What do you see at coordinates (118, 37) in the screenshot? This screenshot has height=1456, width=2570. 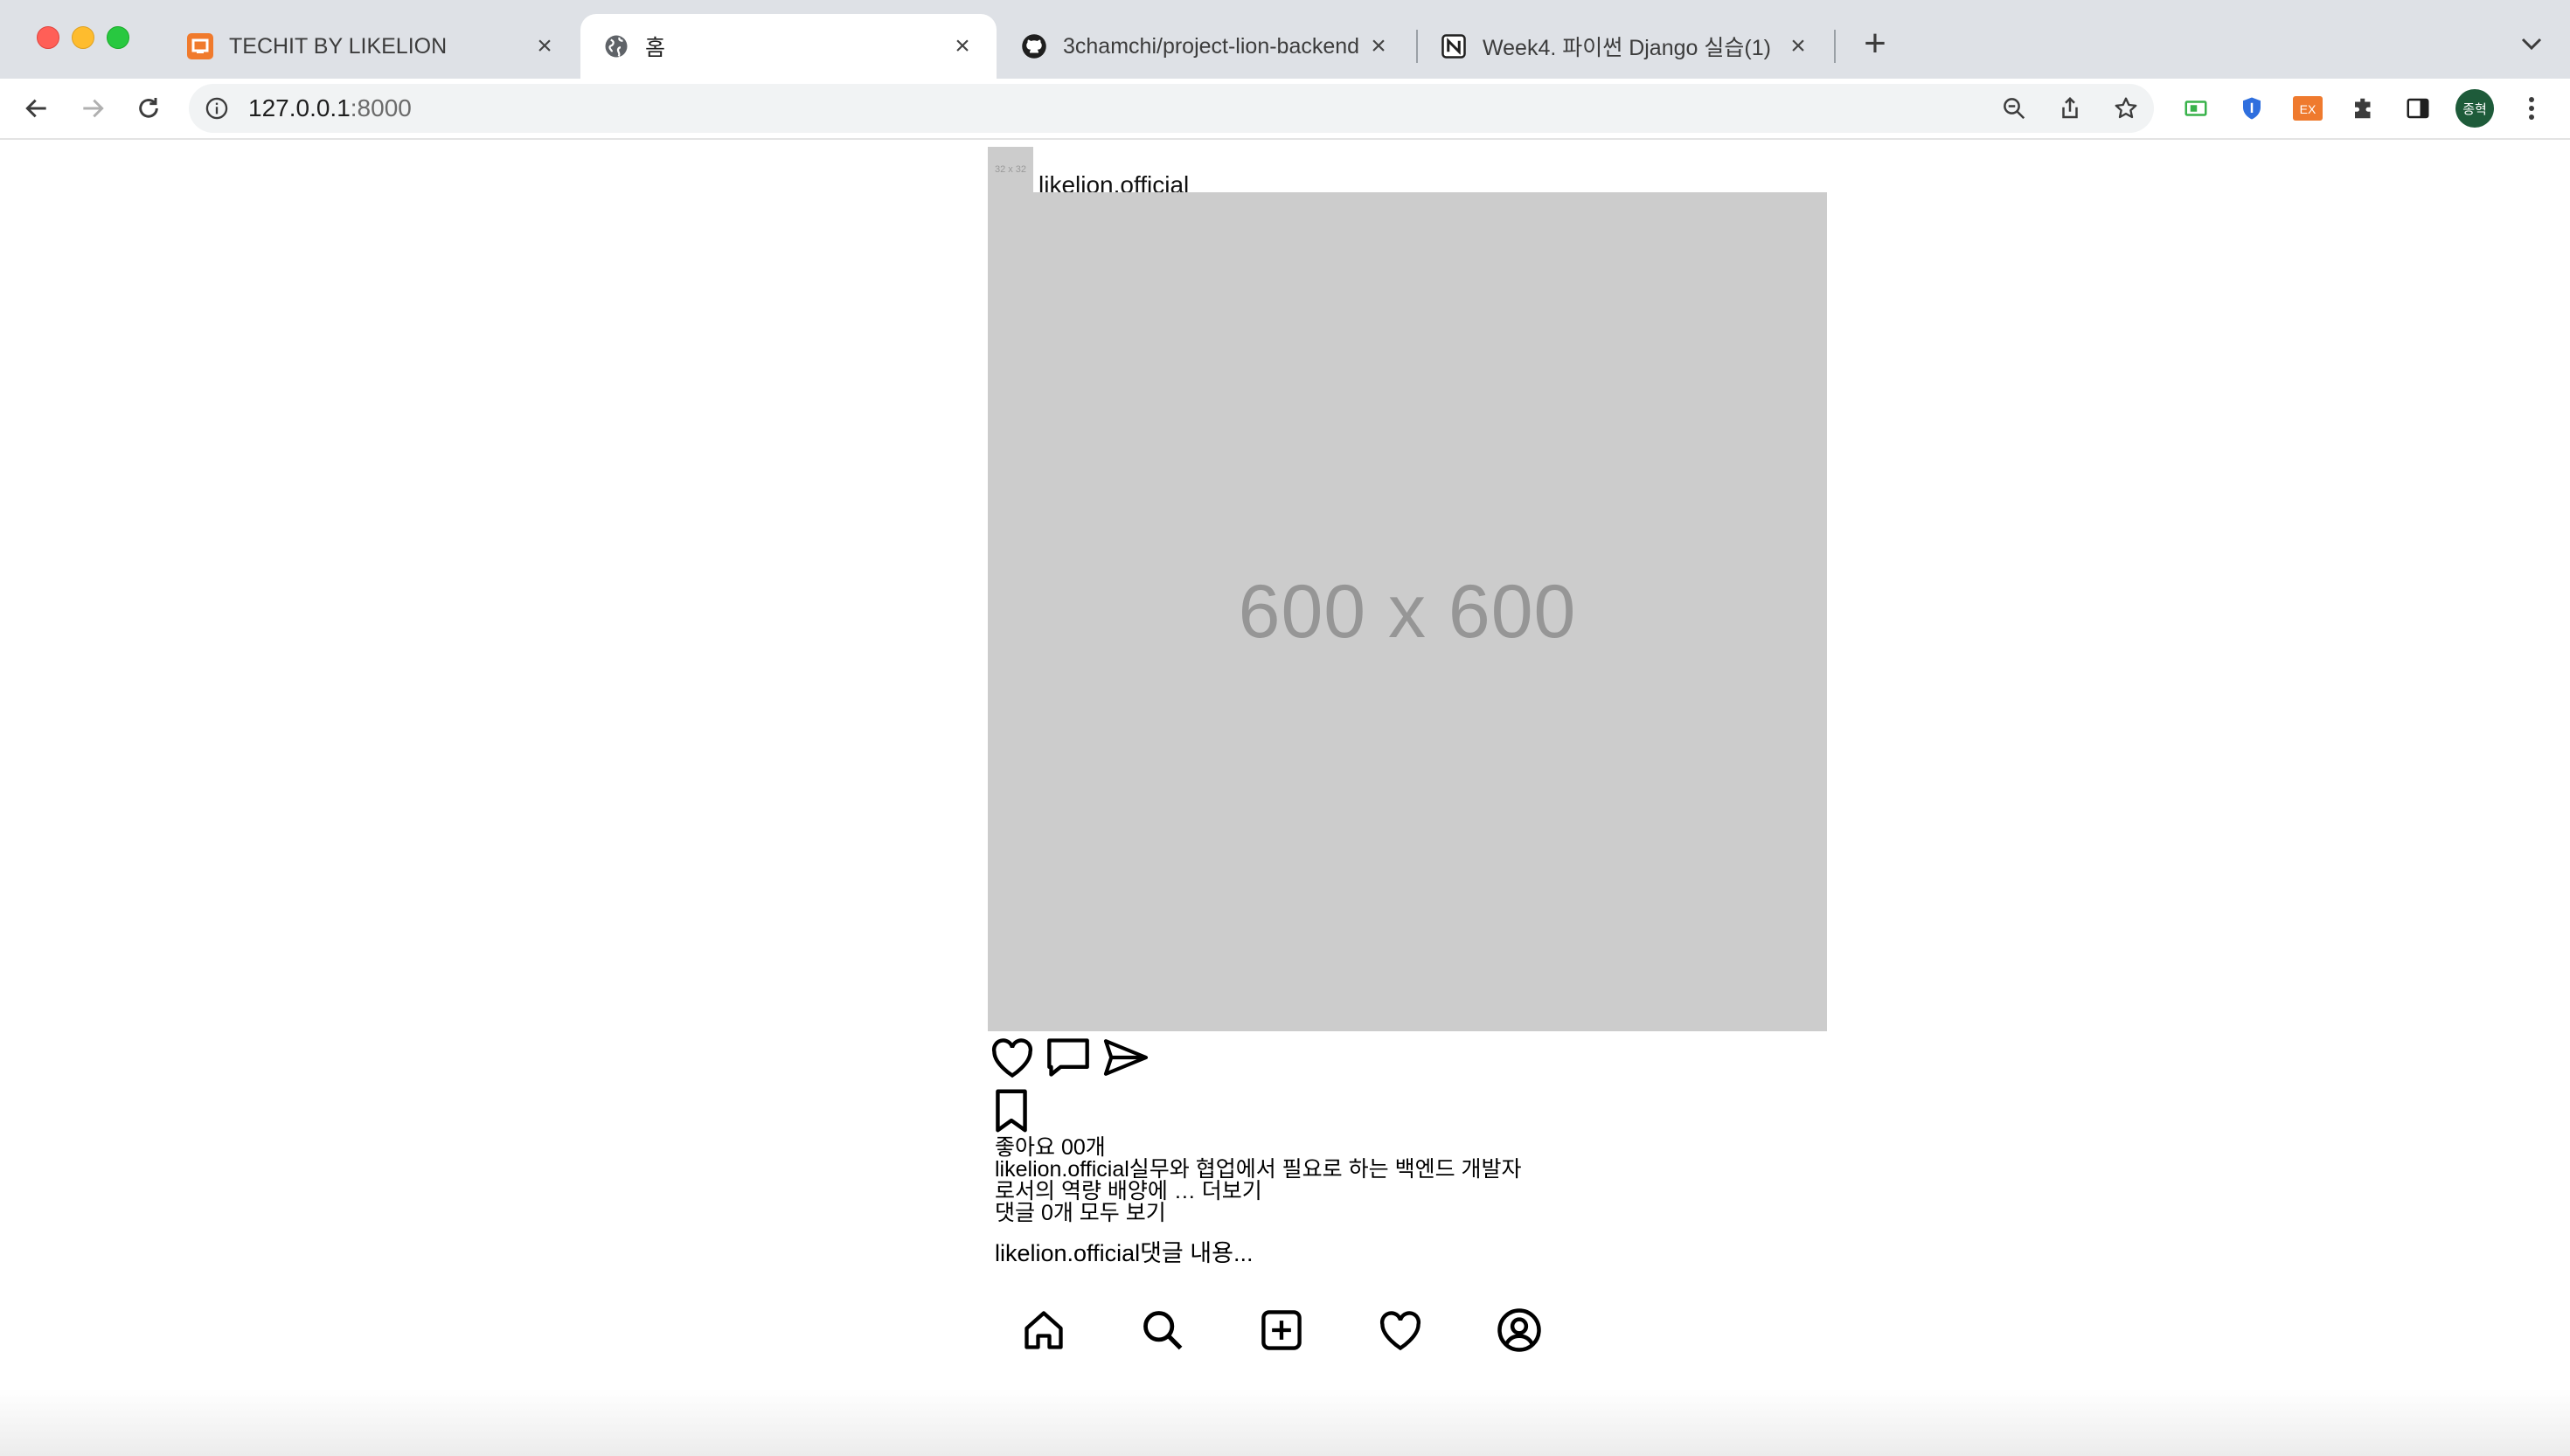 I see `window-zoom-button` at bounding box center [118, 37].